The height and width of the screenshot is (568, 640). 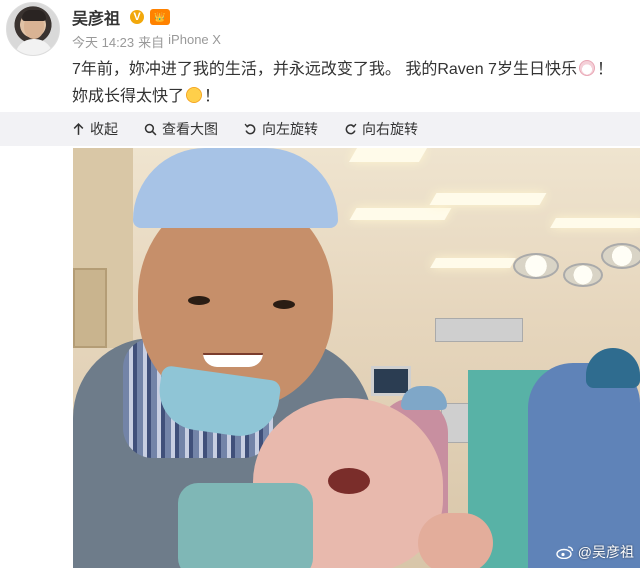 What do you see at coordinates (34, 15) in the screenshot?
I see `avatar-hair` at bounding box center [34, 15].